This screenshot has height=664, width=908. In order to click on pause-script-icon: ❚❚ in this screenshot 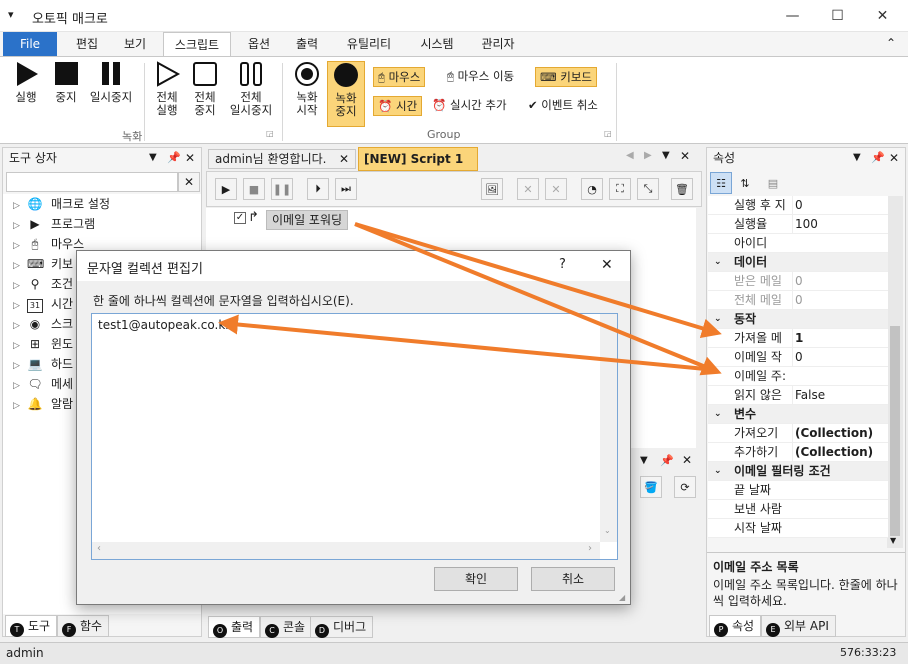, I will do `click(282, 189)`.